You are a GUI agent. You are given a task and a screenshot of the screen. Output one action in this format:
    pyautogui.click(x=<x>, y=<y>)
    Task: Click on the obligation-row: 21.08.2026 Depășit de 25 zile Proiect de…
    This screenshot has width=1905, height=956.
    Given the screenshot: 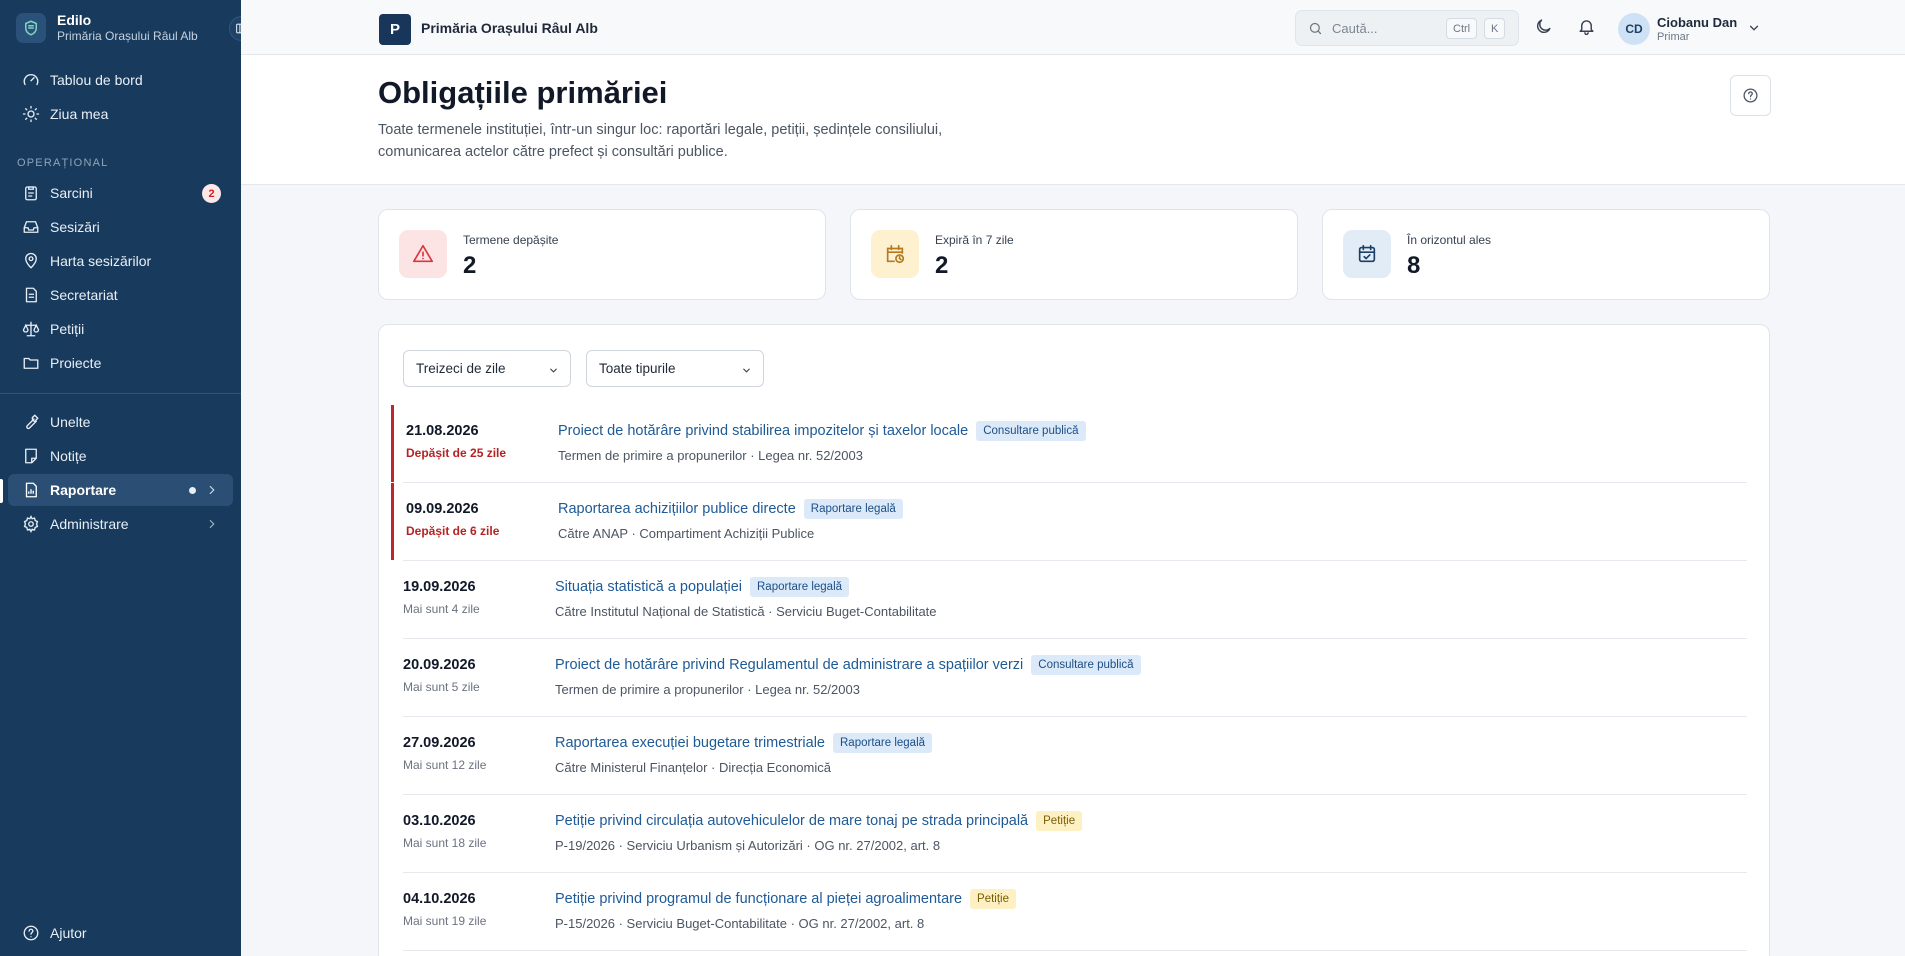 What is the action you would take?
    pyautogui.click(x=1069, y=444)
    